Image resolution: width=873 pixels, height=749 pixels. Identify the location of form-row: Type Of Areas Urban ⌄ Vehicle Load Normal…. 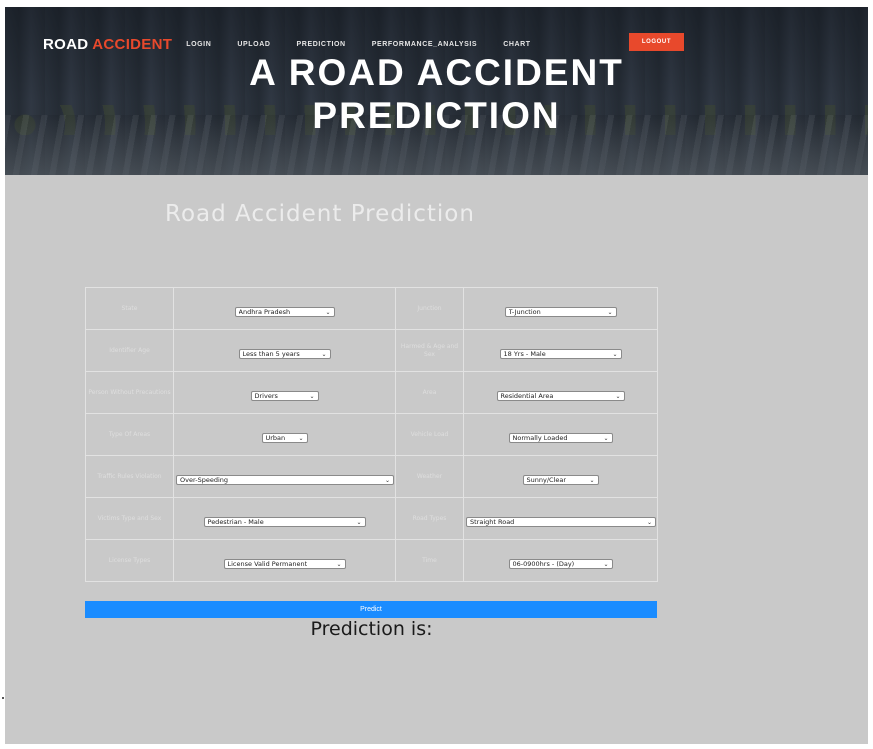
(371, 434).